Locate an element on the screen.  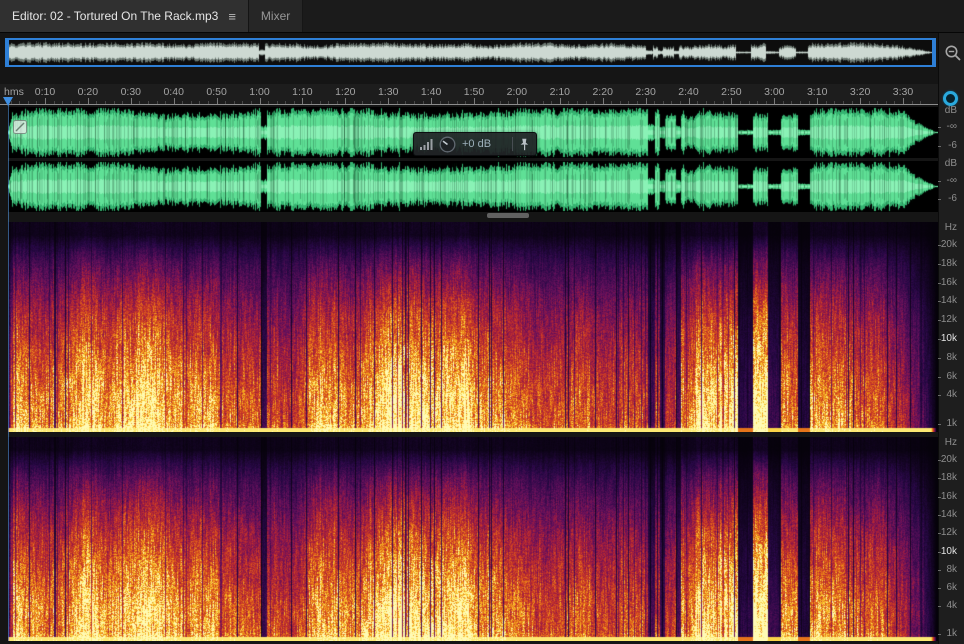
horizontal-scrollbar-thumb is located at coordinates (508, 215).